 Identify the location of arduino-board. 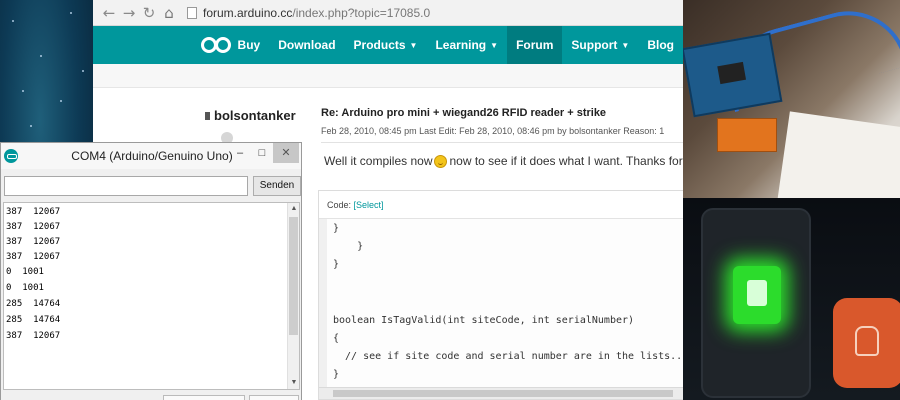
(733, 75).